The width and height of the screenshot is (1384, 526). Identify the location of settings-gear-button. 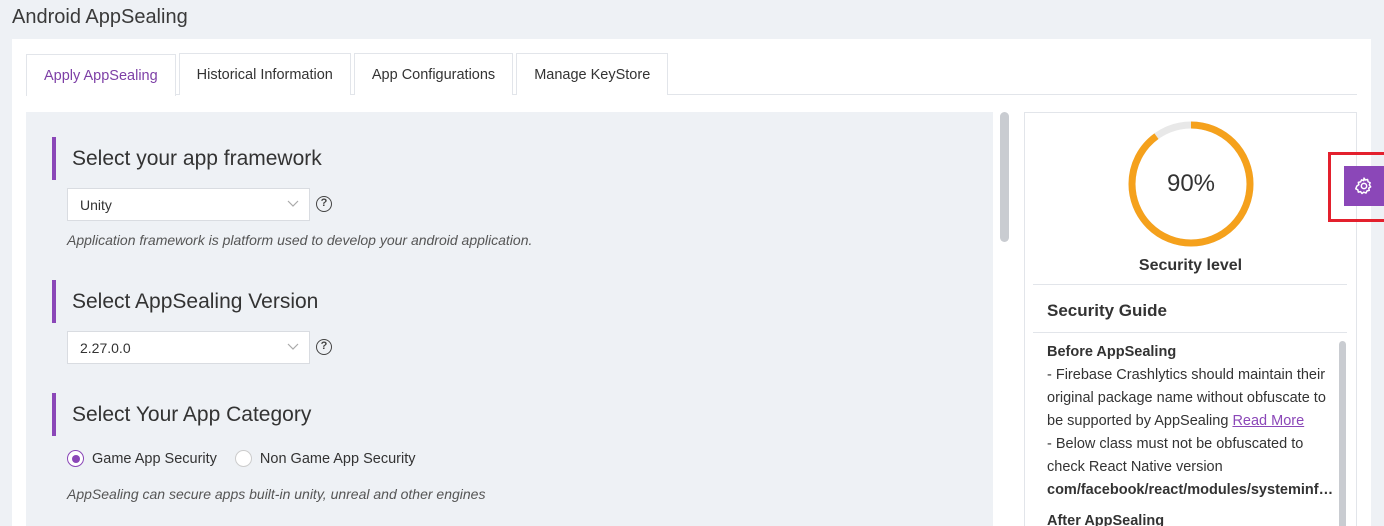
(1364, 186).